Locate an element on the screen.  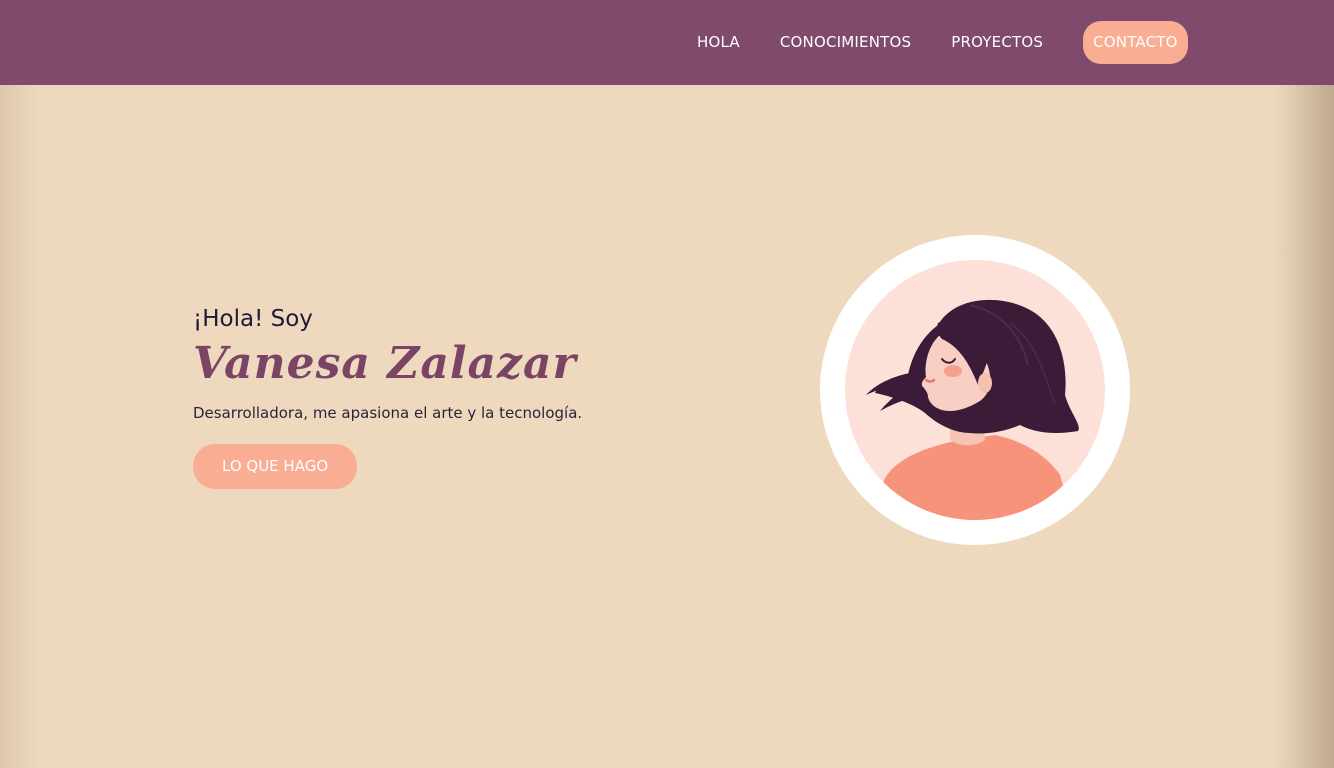
nav-link-hola: HOLA is located at coordinates (718, 42).